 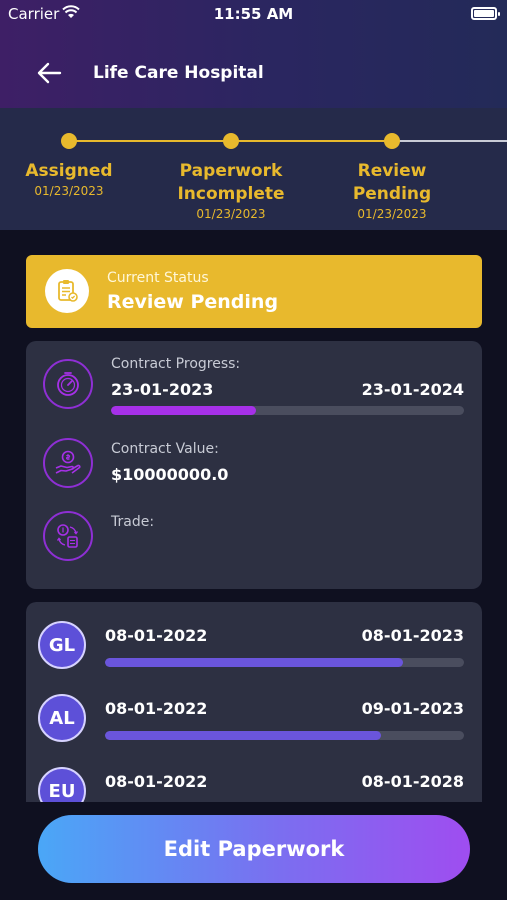 What do you see at coordinates (412, 635) in the screenshot?
I see `coverage-end-date: 08-01-2023` at bounding box center [412, 635].